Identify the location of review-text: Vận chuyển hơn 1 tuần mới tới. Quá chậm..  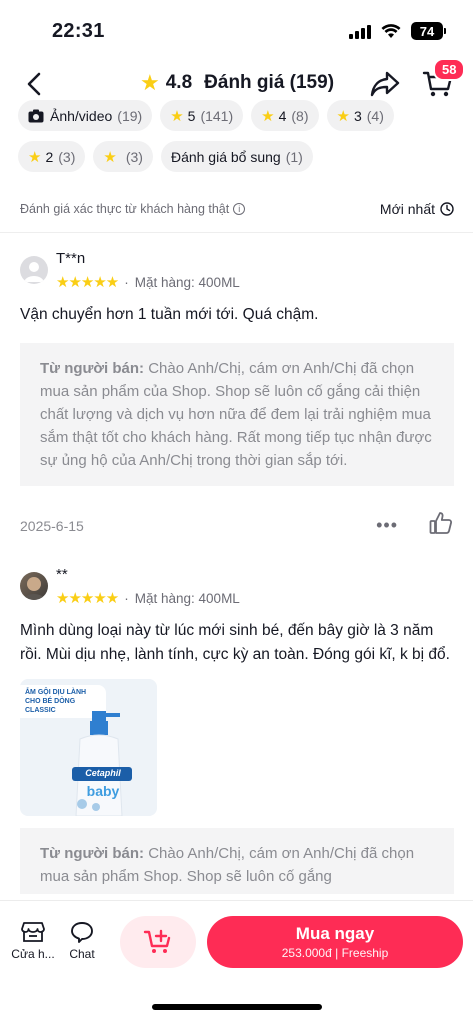
(169, 314).